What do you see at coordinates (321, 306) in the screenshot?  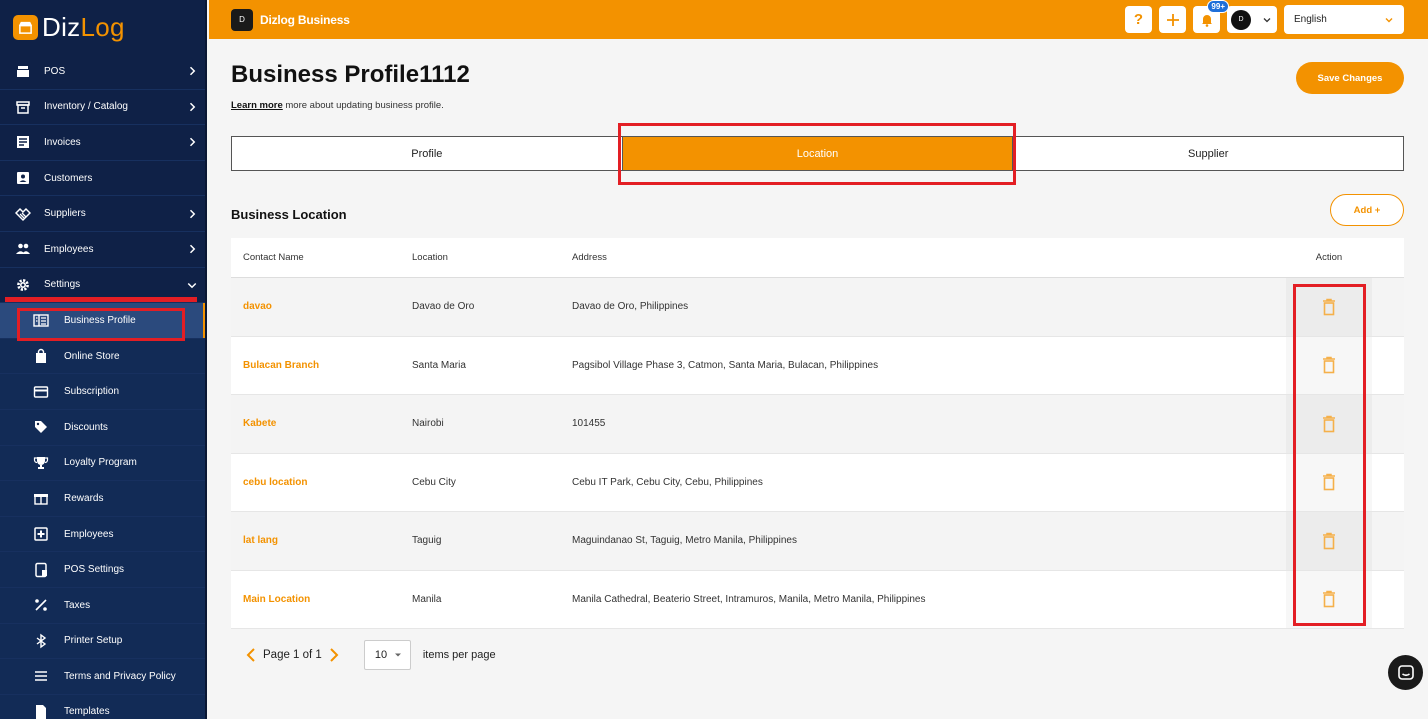 I see `contact-name-link: davao` at bounding box center [321, 306].